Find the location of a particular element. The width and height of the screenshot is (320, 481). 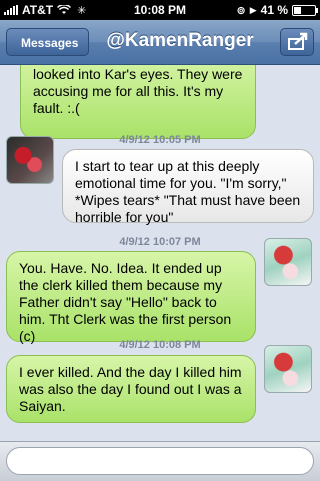

back-messages-button: Messages is located at coordinates (48, 42).